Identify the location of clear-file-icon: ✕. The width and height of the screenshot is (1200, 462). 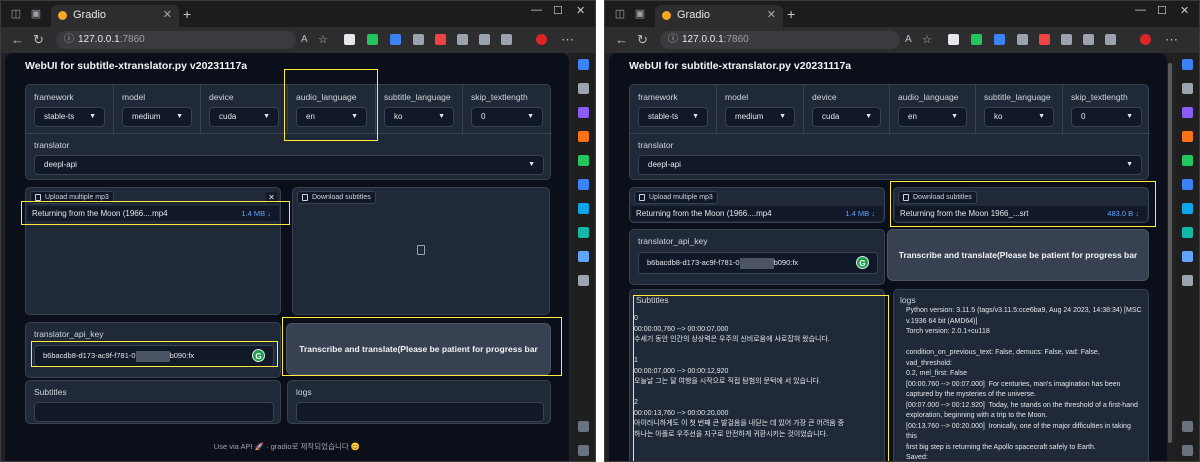
(271, 197).